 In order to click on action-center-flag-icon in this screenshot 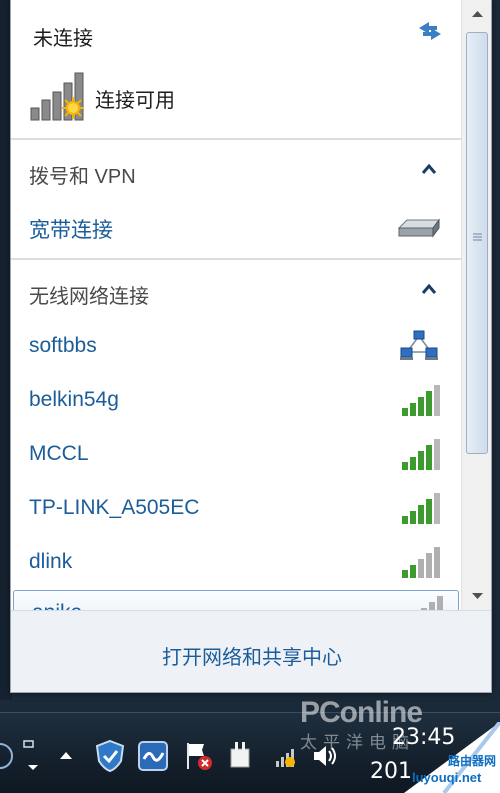, I will do `click(199, 756)`.